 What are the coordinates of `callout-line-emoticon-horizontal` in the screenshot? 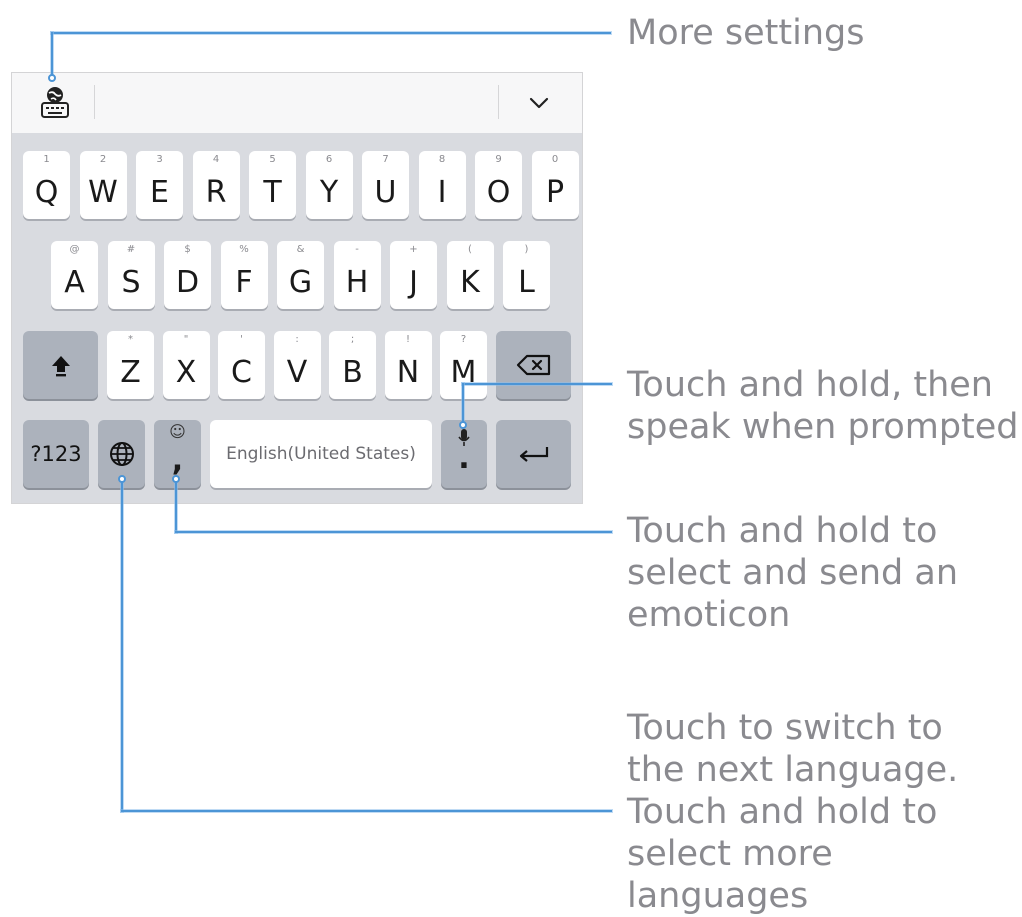 It's located at (393, 532).